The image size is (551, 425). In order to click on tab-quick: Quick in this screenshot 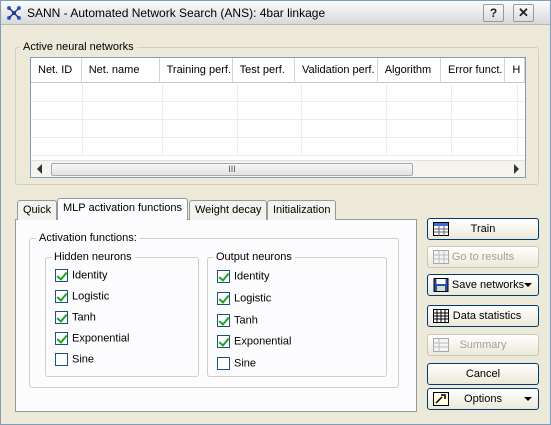, I will do `click(37, 210)`.